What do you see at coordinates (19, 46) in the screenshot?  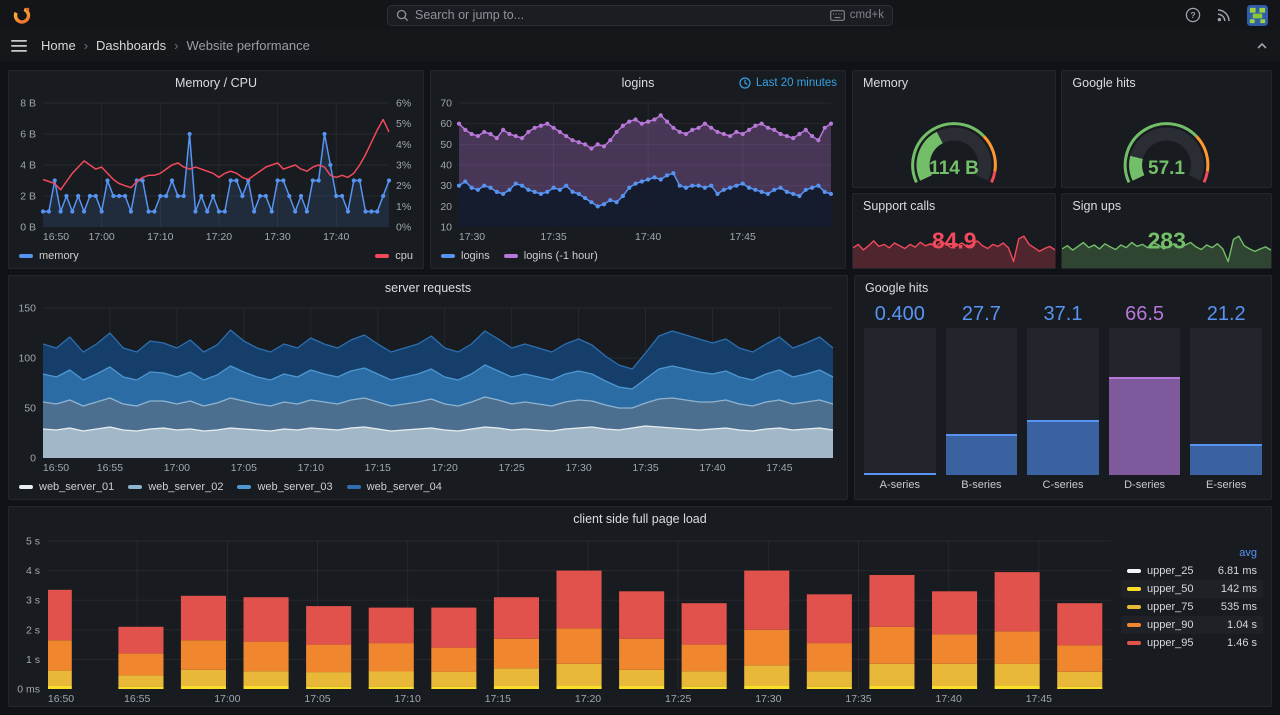 I see `menu-toggle` at bounding box center [19, 46].